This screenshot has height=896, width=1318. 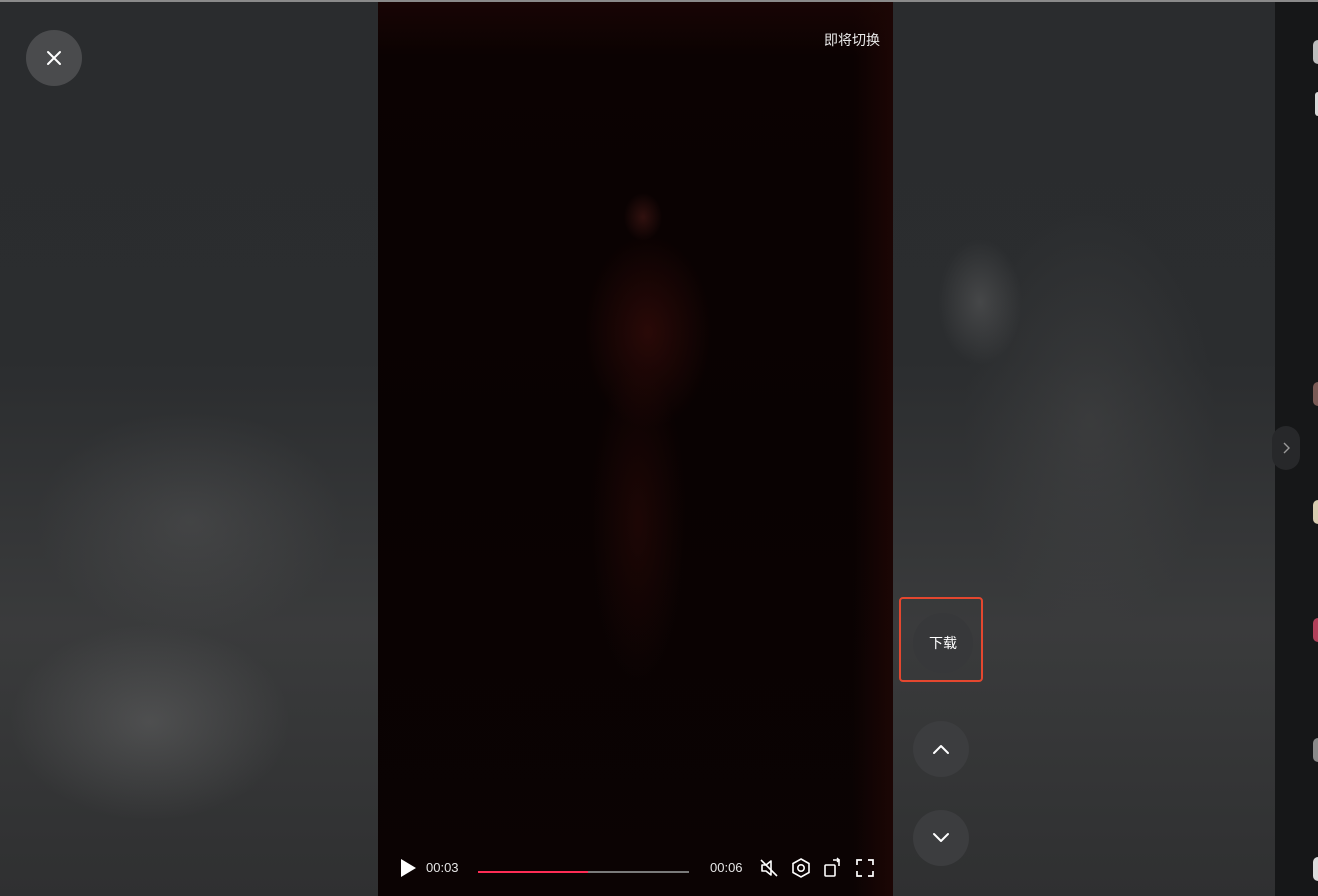 I want to click on chevron-right-icon, so click(x=1286, y=448).